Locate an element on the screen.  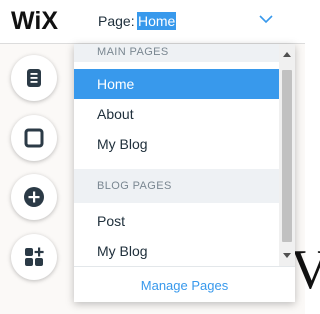
top-bar: WiX Page: Home is located at coordinates (152, 22).